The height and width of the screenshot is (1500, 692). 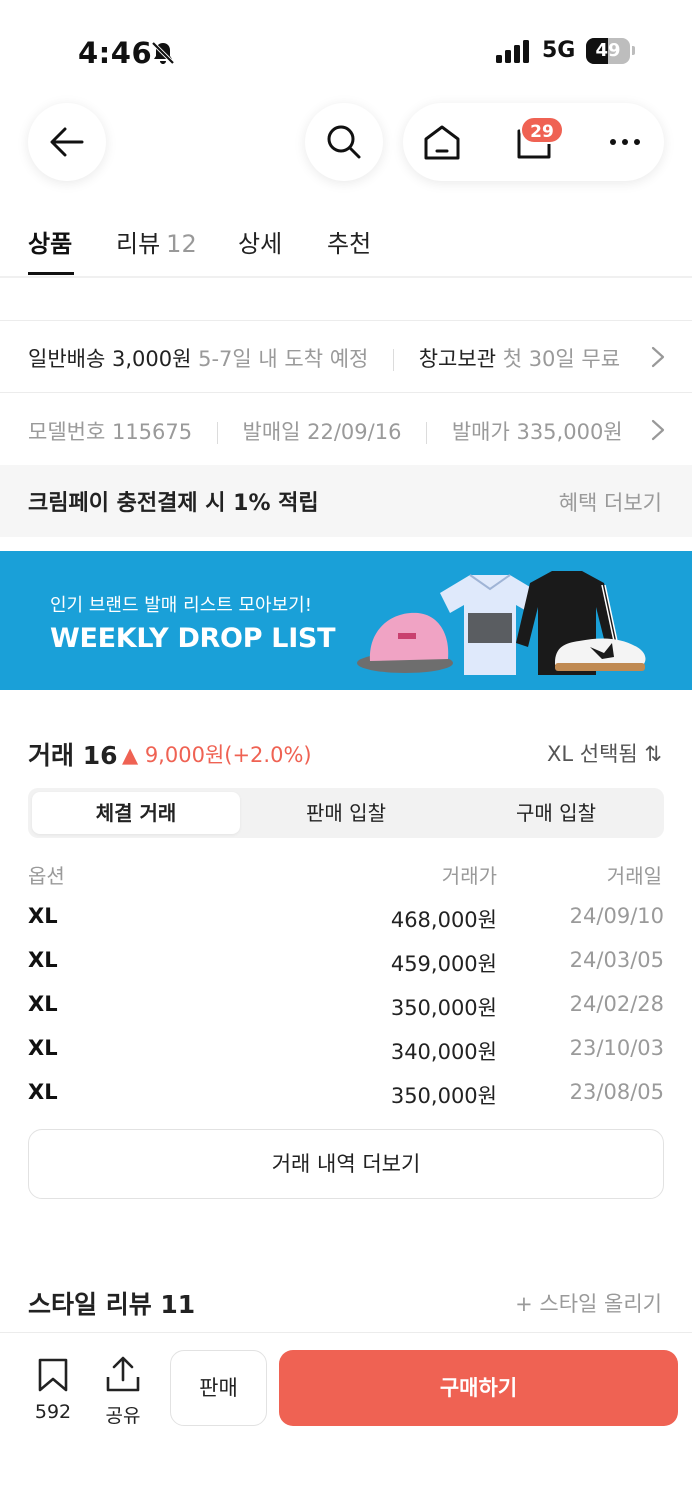 I want to click on segment-sell-bids: 판매 입찰, so click(x=346, y=813).